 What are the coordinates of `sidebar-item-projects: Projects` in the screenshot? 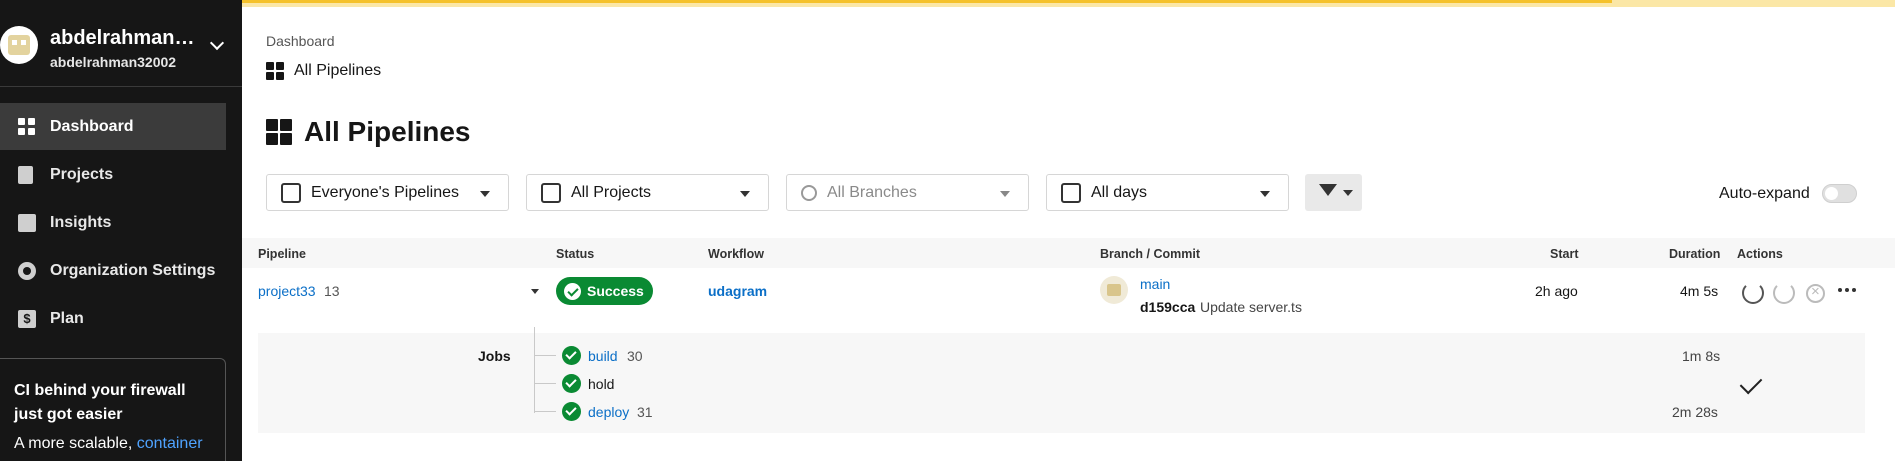 It's located at (113, 174).